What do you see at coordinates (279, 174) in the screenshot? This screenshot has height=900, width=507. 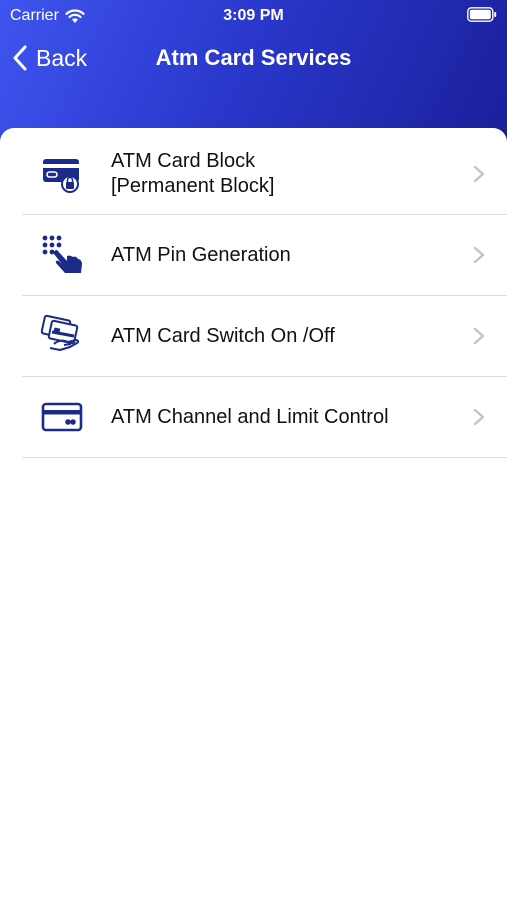 I see `menu-item-label: ATM Card Block [Permanent Block]` at bounding box center [279, 174].